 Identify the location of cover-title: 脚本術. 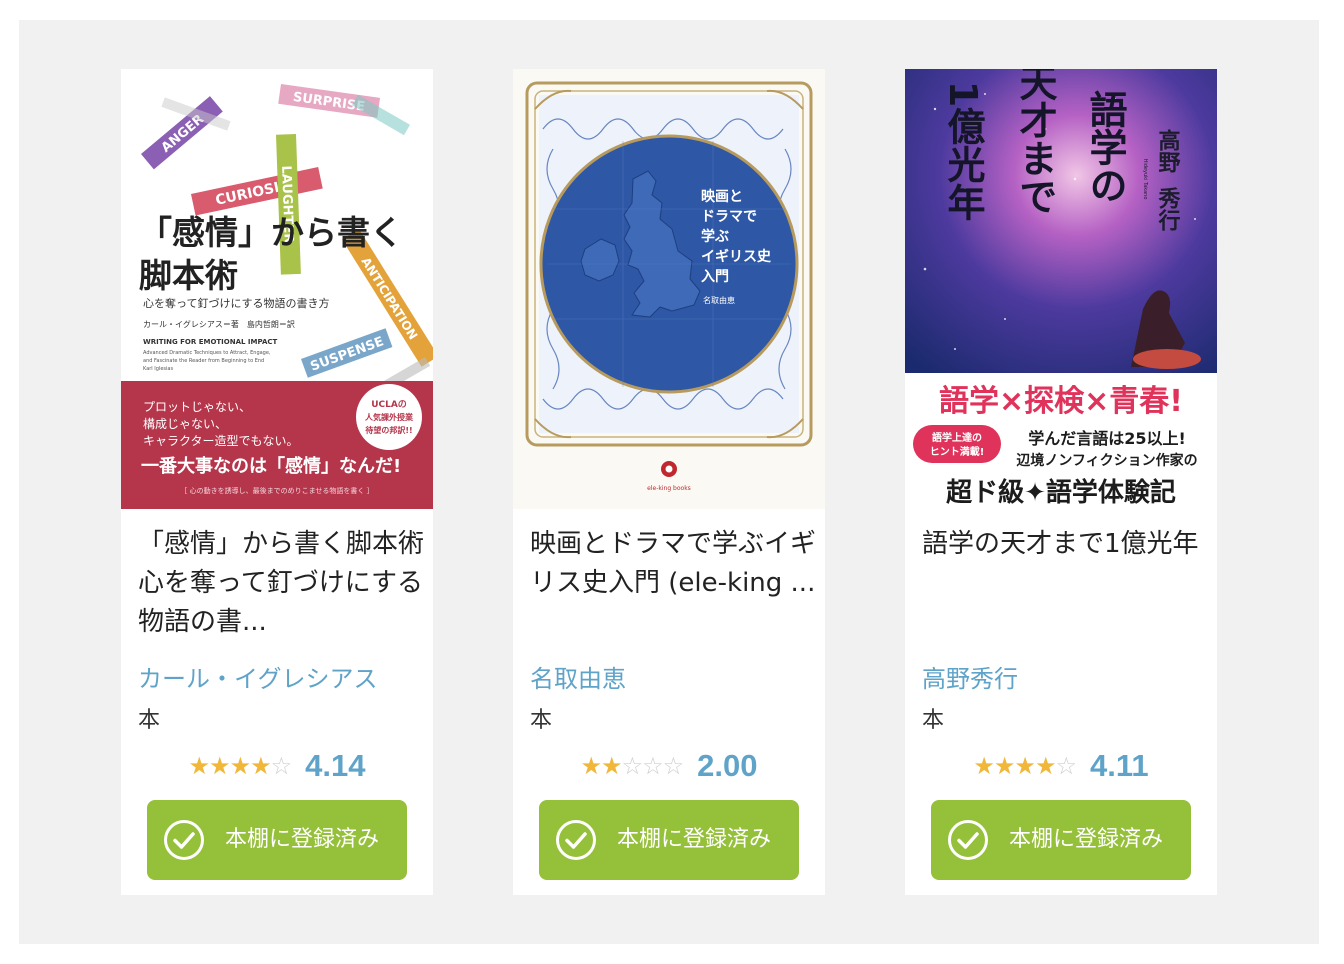
(188, 275).